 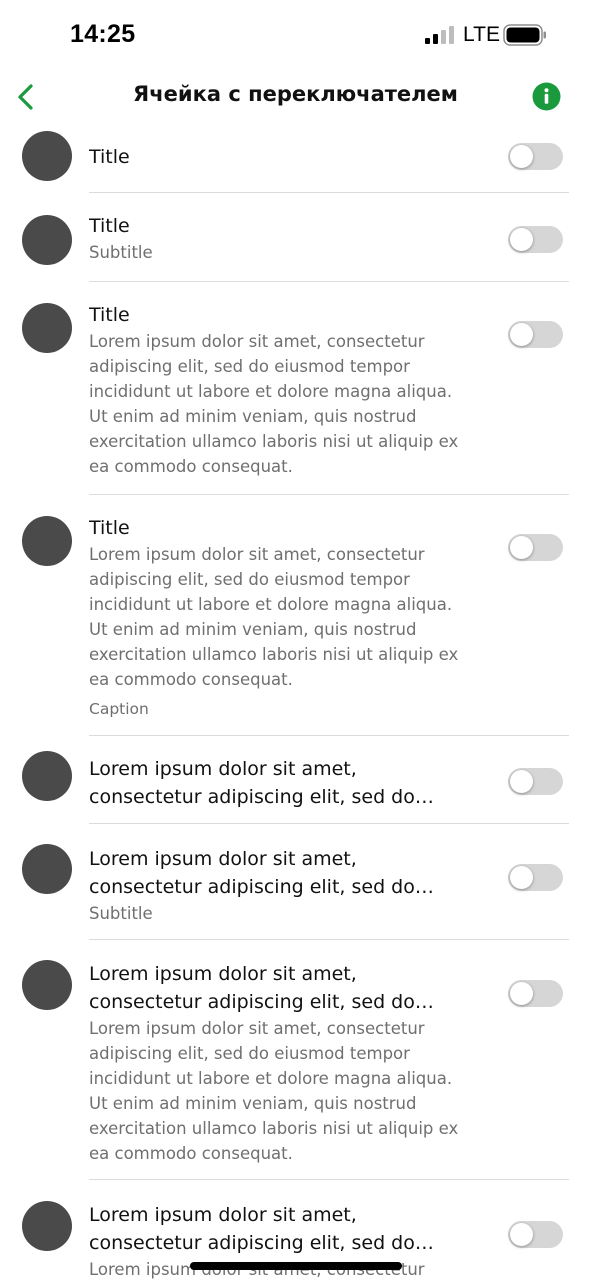 What do you see at coordinates (296, 1266) in the screenshot?
I see `home-indicator` at bounding box center [296, 1266].